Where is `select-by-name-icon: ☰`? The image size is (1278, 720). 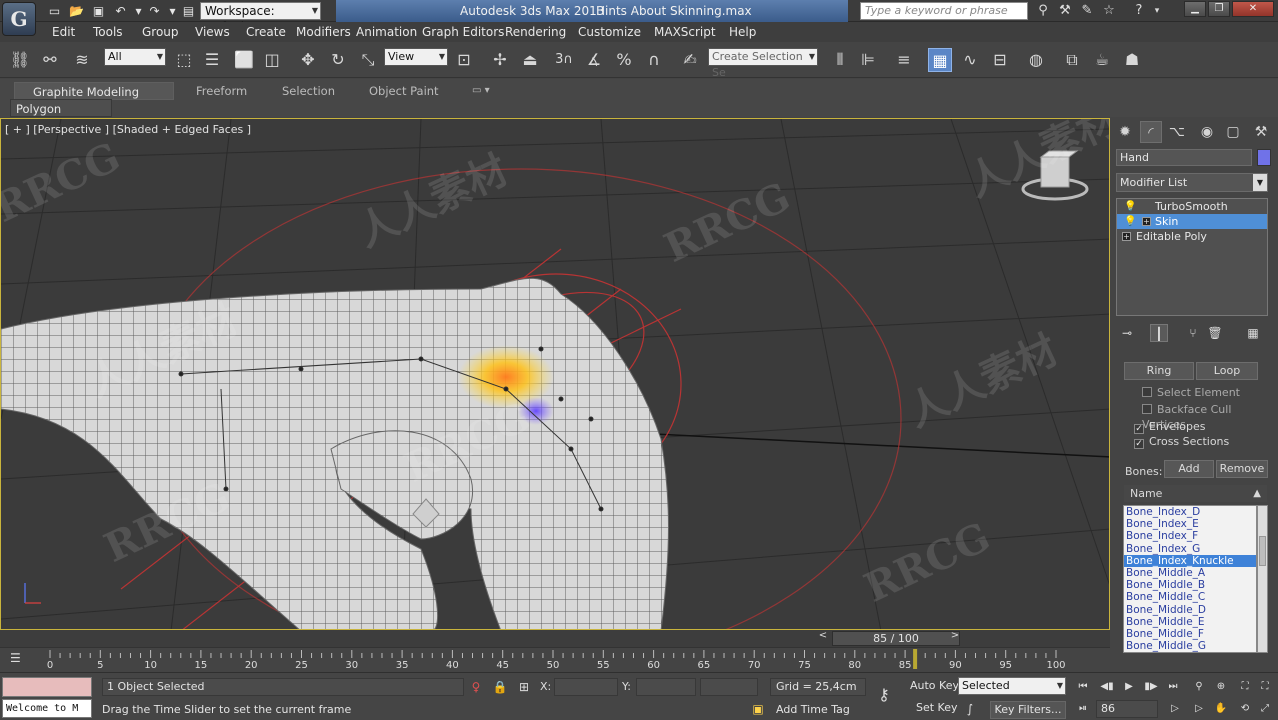 select-by-name-icon: ☰ is located at coordinates (212, 60).